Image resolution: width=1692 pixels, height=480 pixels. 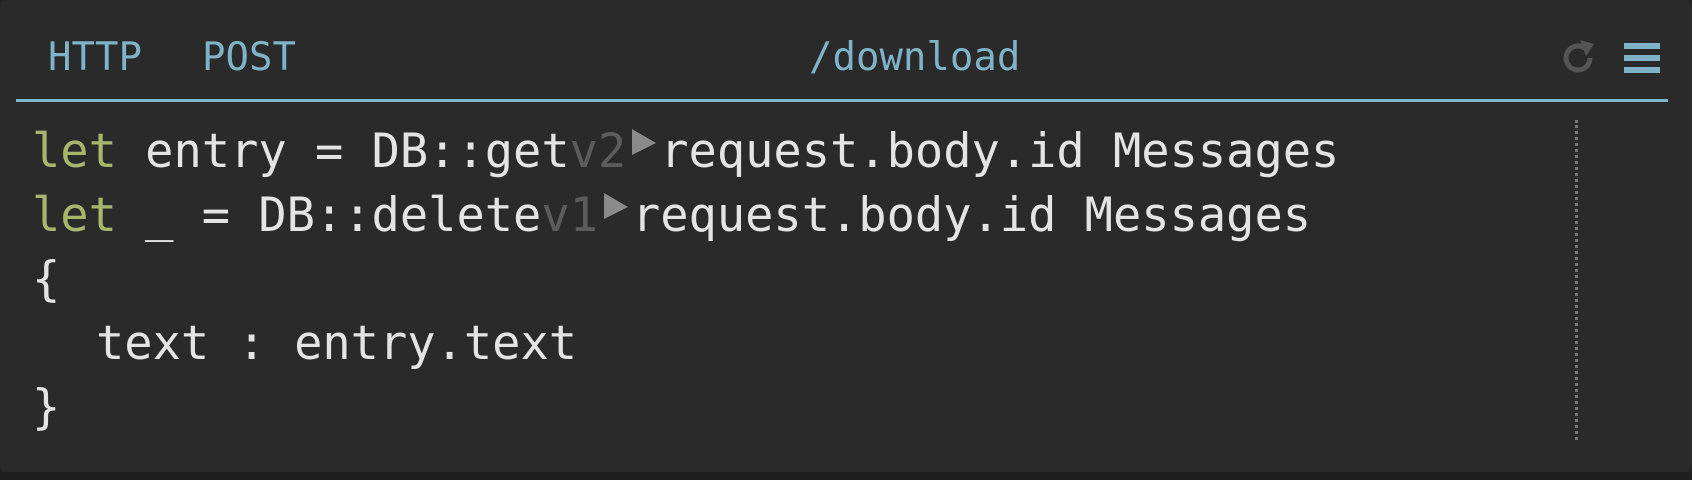 What do you see at coordinates (187, 215) in the screenshot?
I see `let-binding: _ =` at bounding box center [187, 215].